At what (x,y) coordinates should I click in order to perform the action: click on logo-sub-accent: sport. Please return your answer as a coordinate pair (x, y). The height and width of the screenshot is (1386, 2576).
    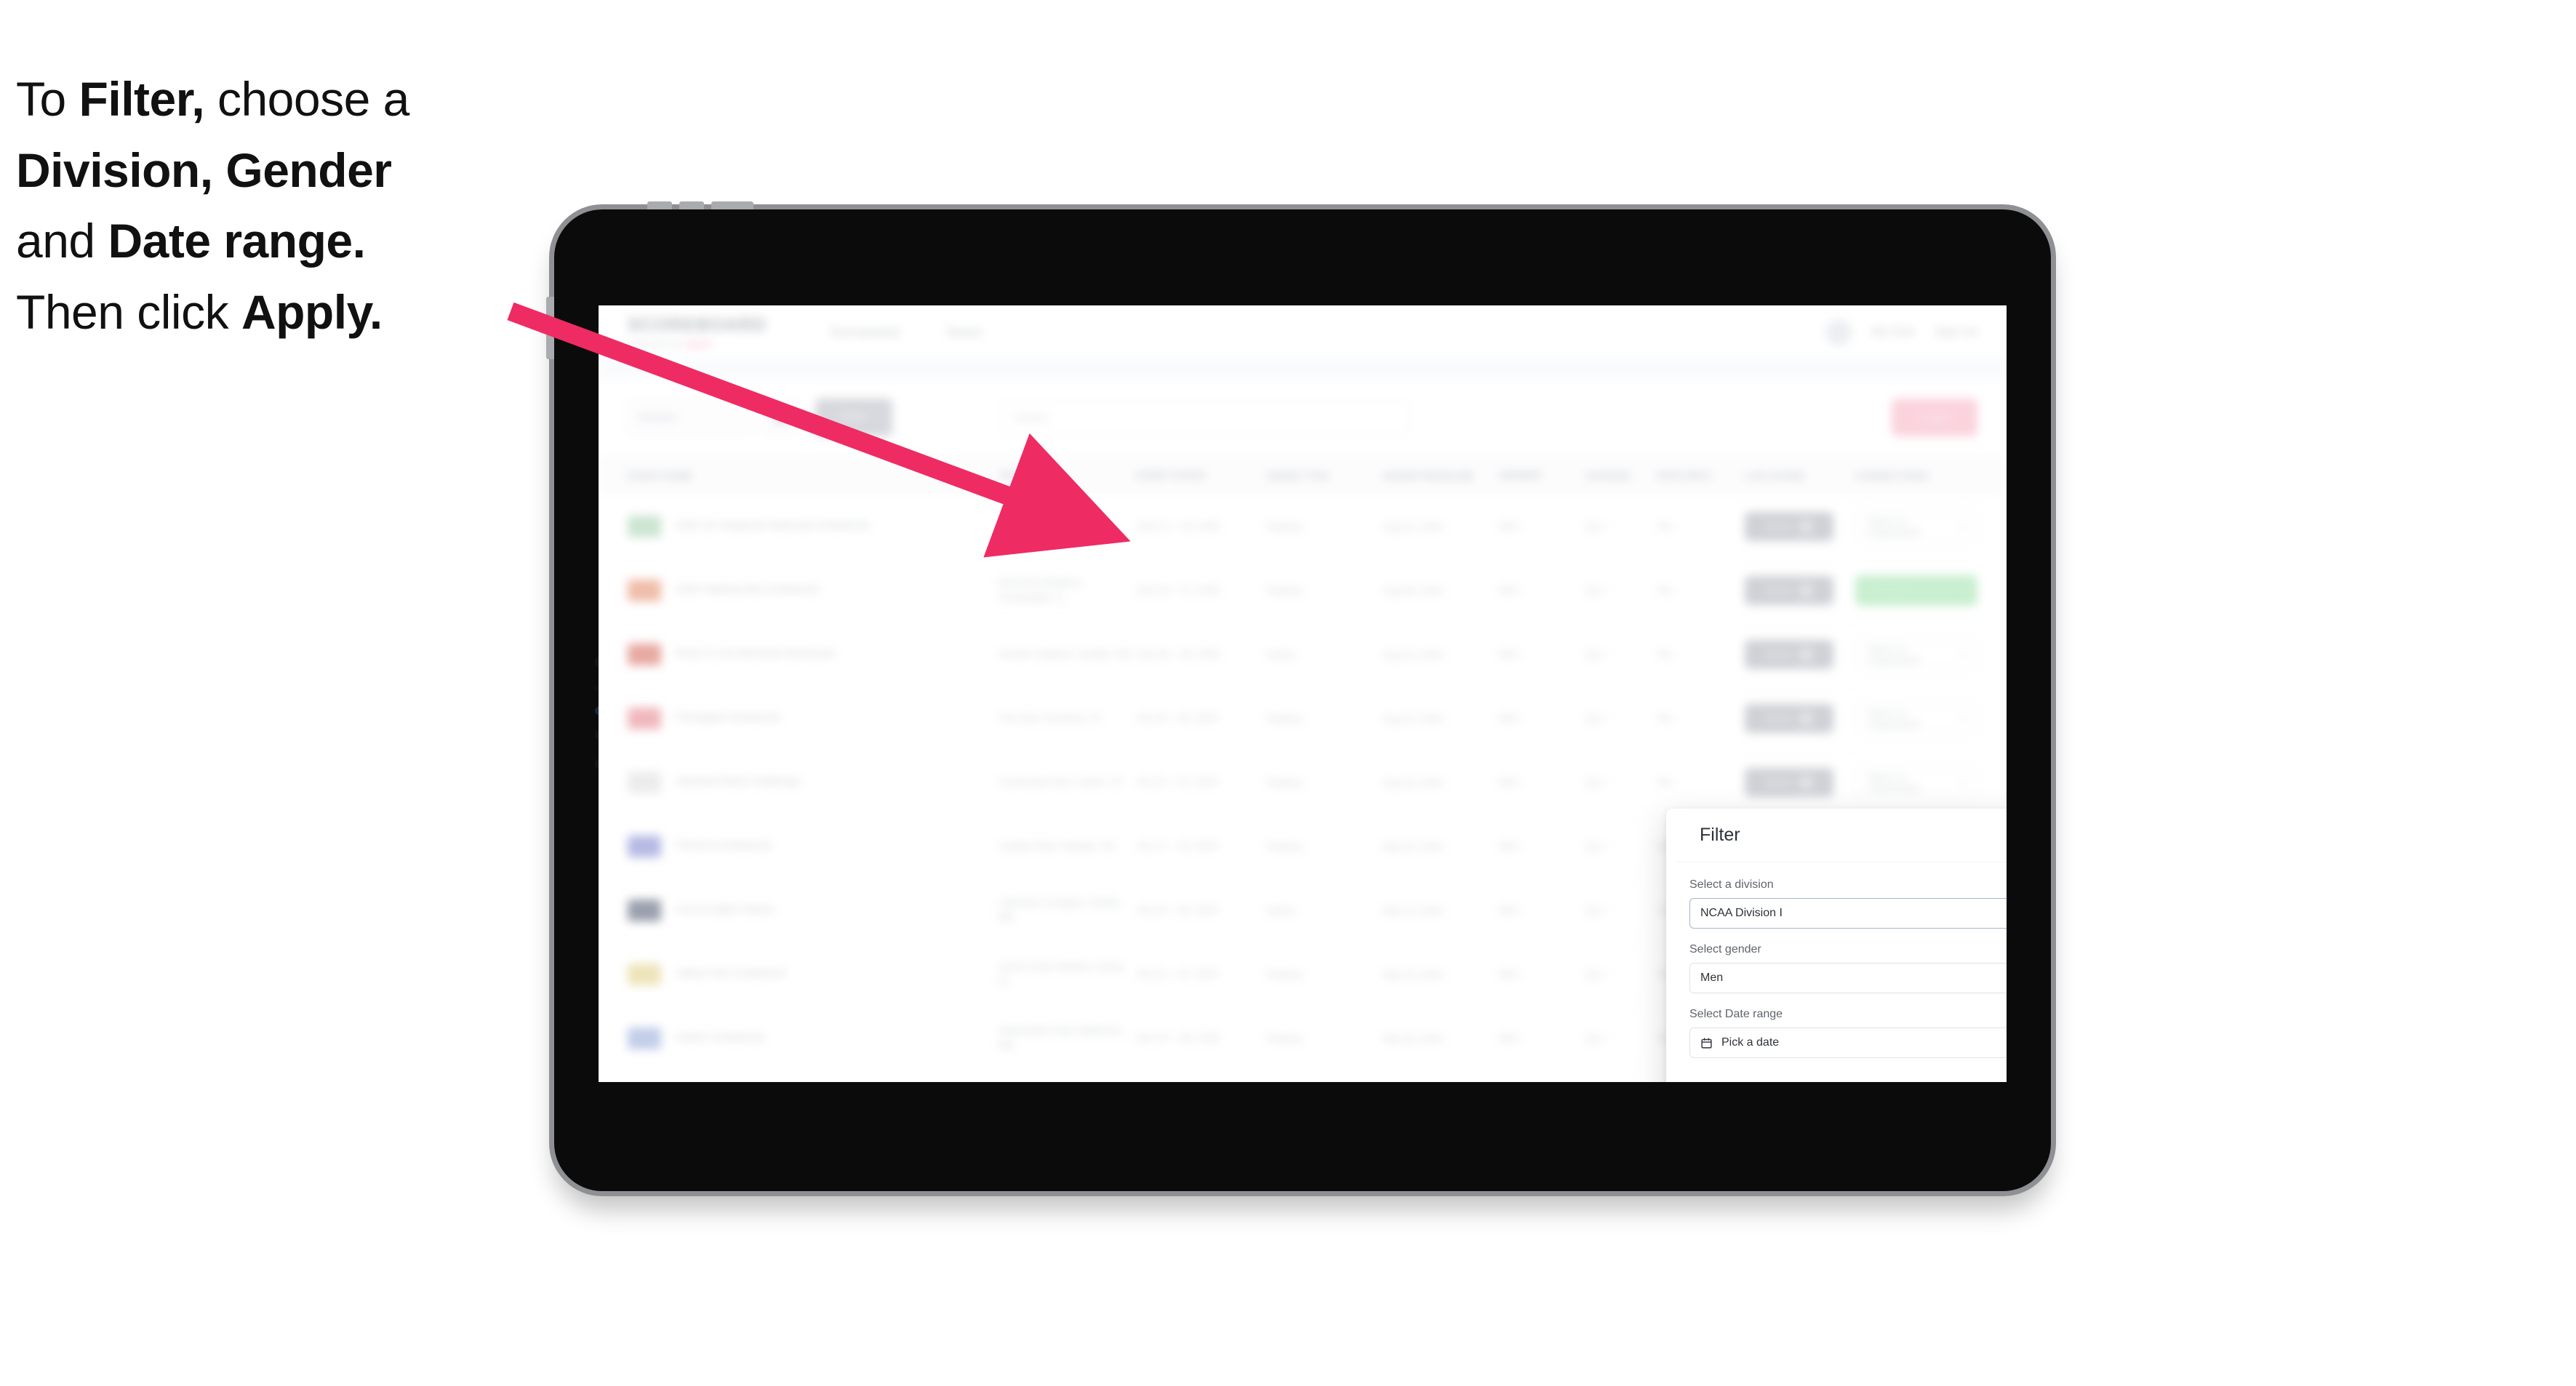
    Looking at the image, I should click on (700, 344).